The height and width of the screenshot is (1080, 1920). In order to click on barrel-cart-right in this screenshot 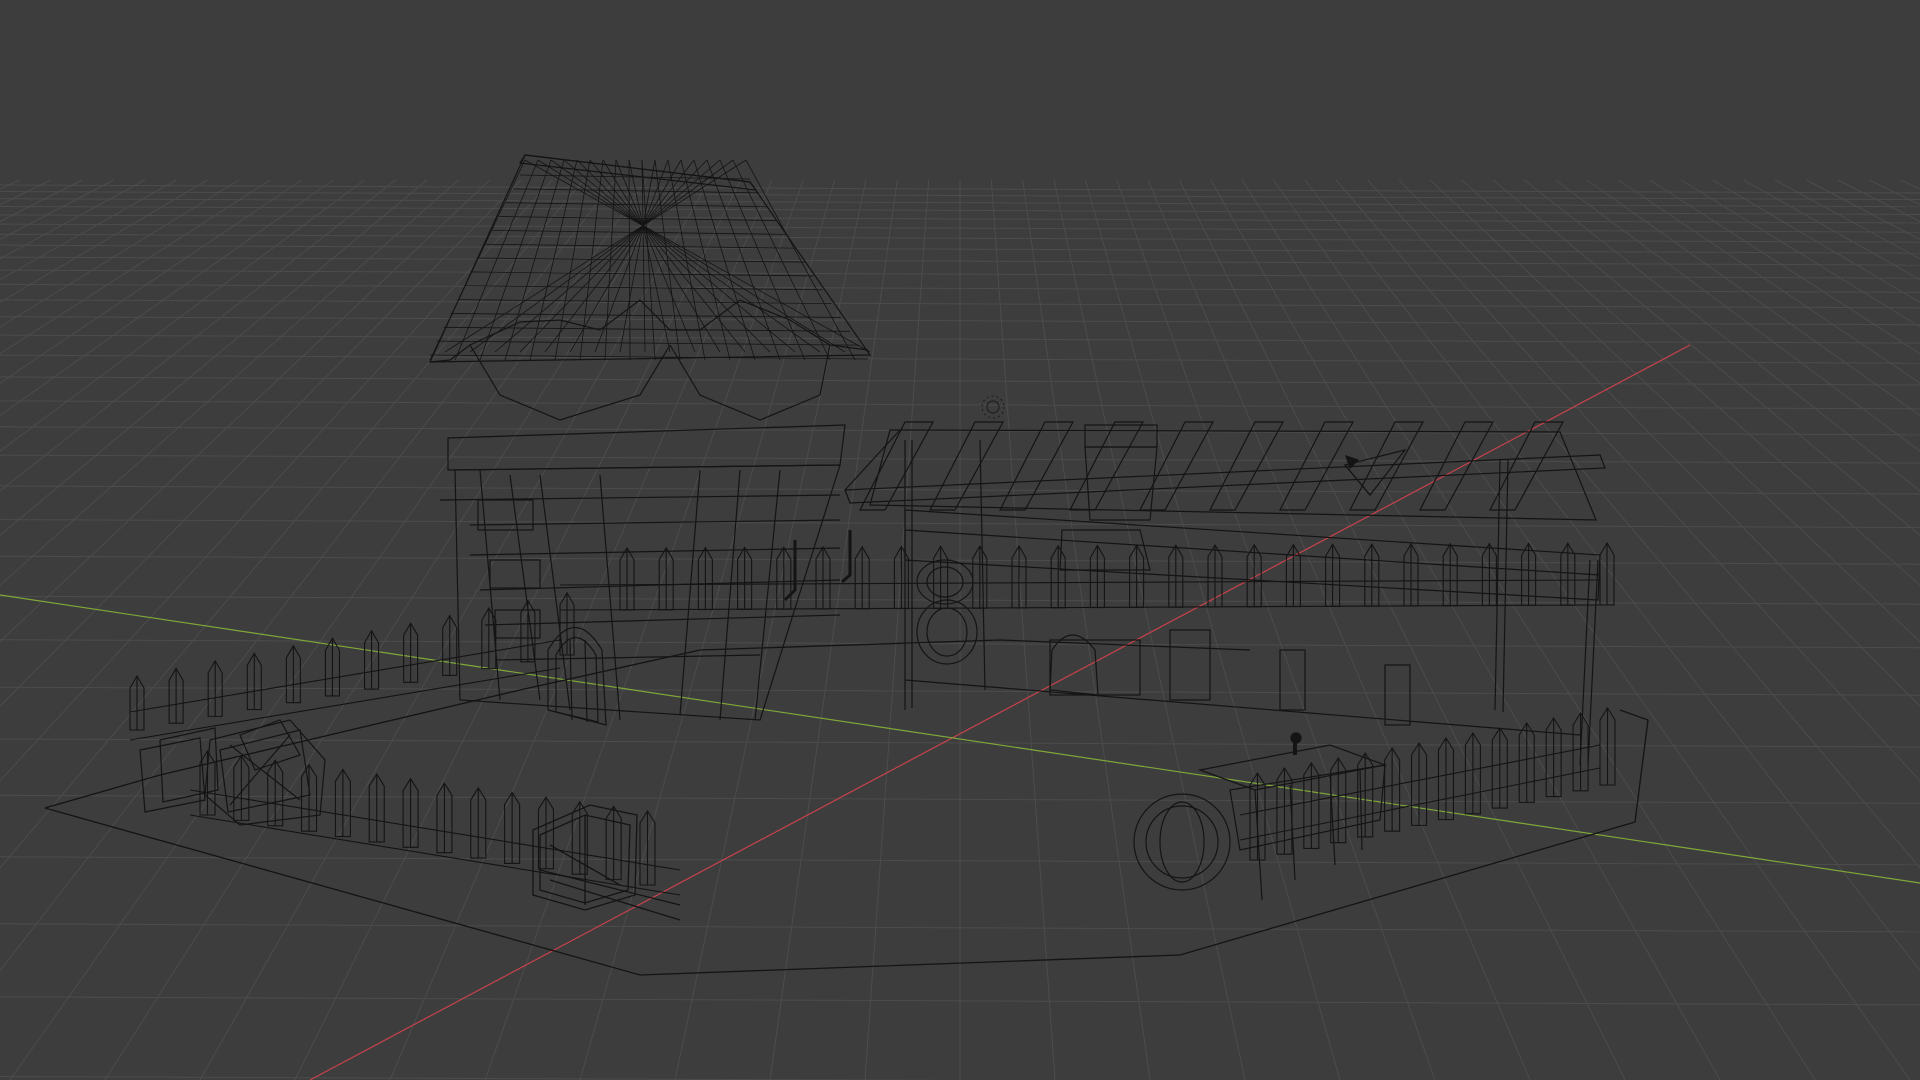, I will do `click(1260, 816)`.